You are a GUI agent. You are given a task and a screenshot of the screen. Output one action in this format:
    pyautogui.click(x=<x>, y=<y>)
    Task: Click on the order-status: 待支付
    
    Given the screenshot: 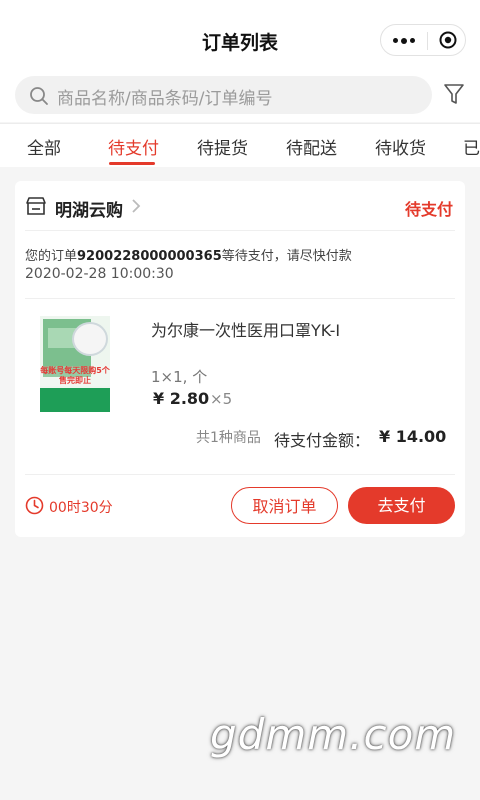 What is the action you would take?
    pyautogui.click(x=428, y=209)
    